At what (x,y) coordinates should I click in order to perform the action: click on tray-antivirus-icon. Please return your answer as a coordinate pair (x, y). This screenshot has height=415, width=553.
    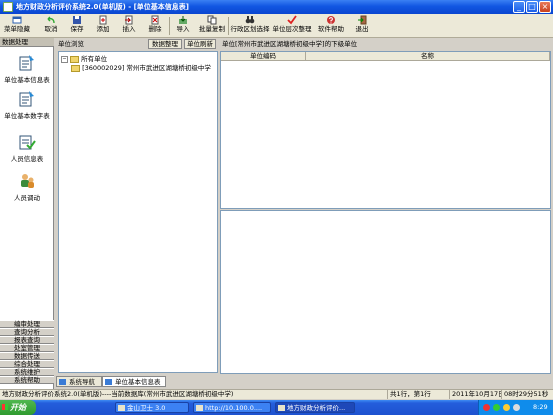
    Looking at the image, I should click on (486, 407).